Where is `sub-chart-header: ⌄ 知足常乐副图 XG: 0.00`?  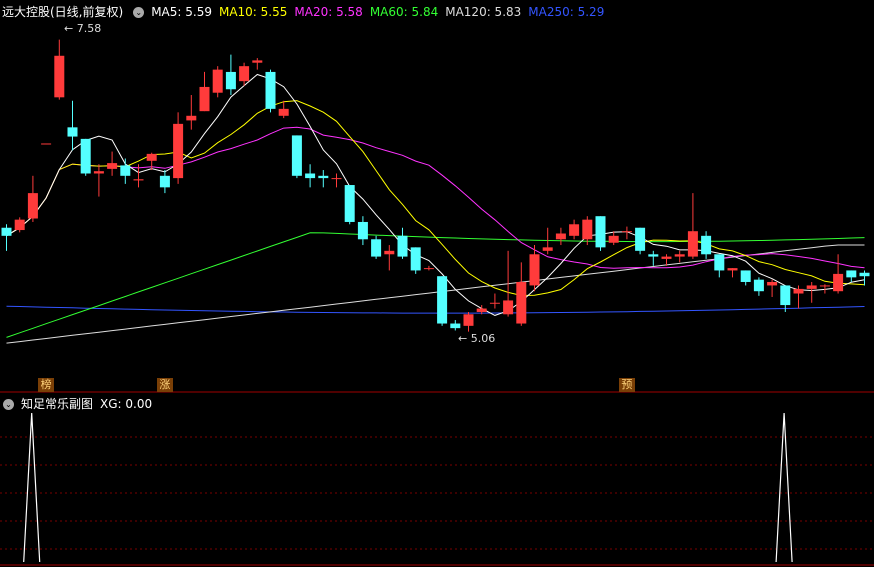 sub-chart-header: ⌄ 知足常乐副图 XG: 0.00 is located at coordinates (79, 404).